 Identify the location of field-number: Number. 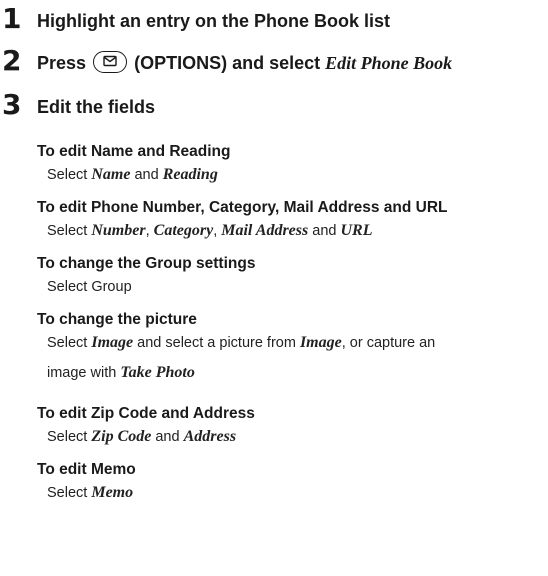
(118, 230).